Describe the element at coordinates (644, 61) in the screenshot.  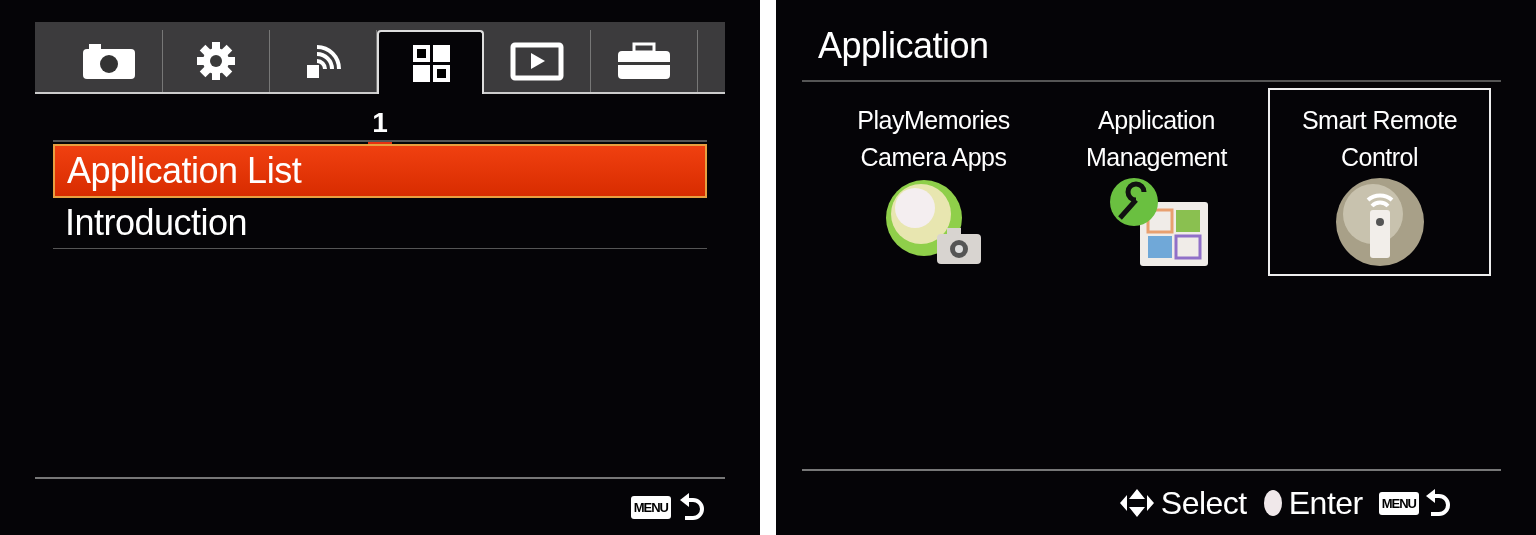
I see `toolbox-icon` at that location.